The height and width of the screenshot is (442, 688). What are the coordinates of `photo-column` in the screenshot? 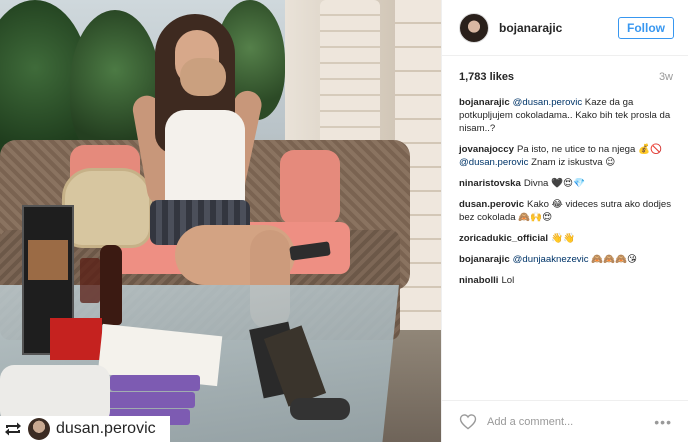 It's located at (350, 75).